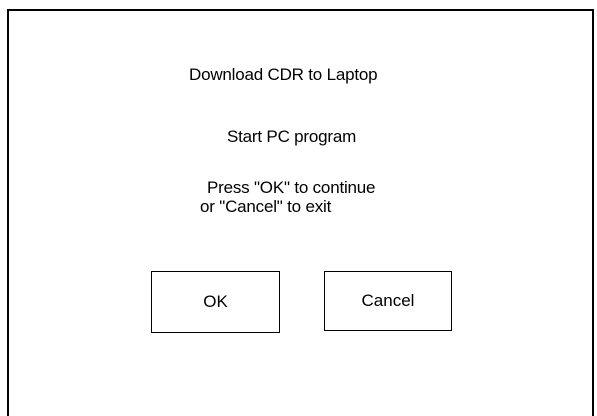  What do you see at coordinates (283, 74) in the screenshot?
I see `dialog-title: Download CDR to Laptop` at bounding box center [283, 74].